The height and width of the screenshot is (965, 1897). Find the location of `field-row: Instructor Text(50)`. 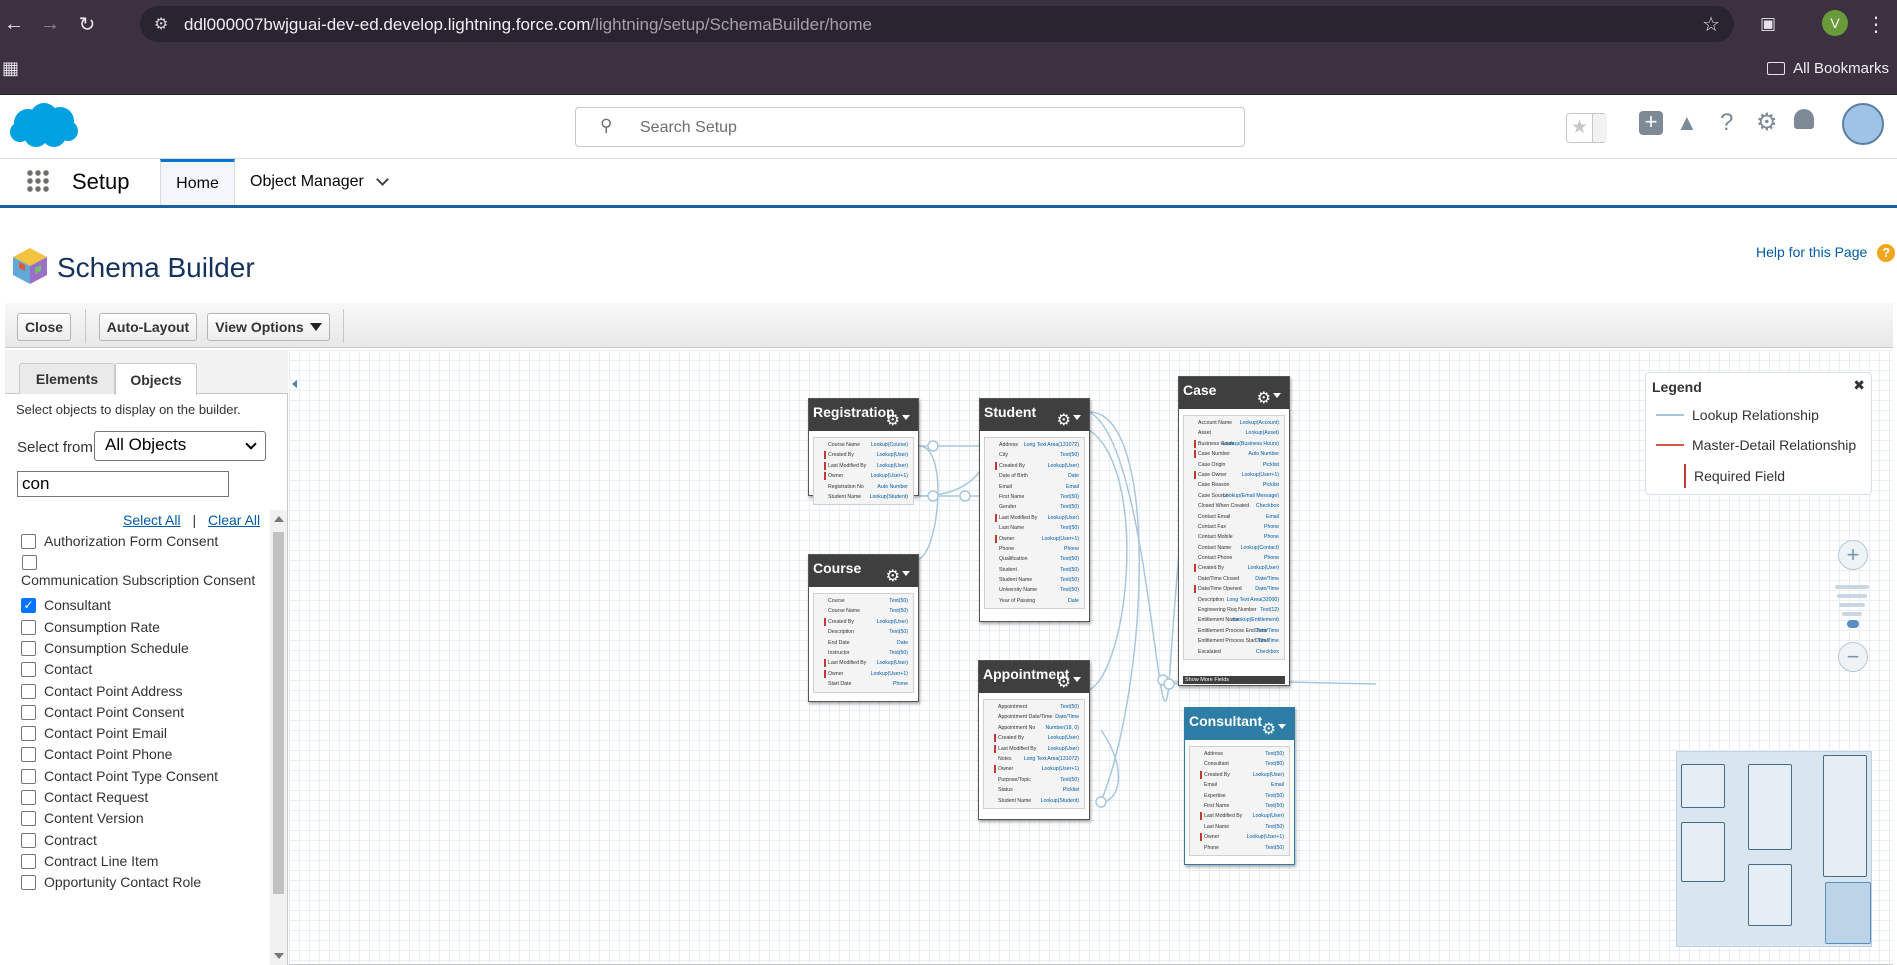

field-row: Instructor Text(50) is located at coordinates (863, 653).